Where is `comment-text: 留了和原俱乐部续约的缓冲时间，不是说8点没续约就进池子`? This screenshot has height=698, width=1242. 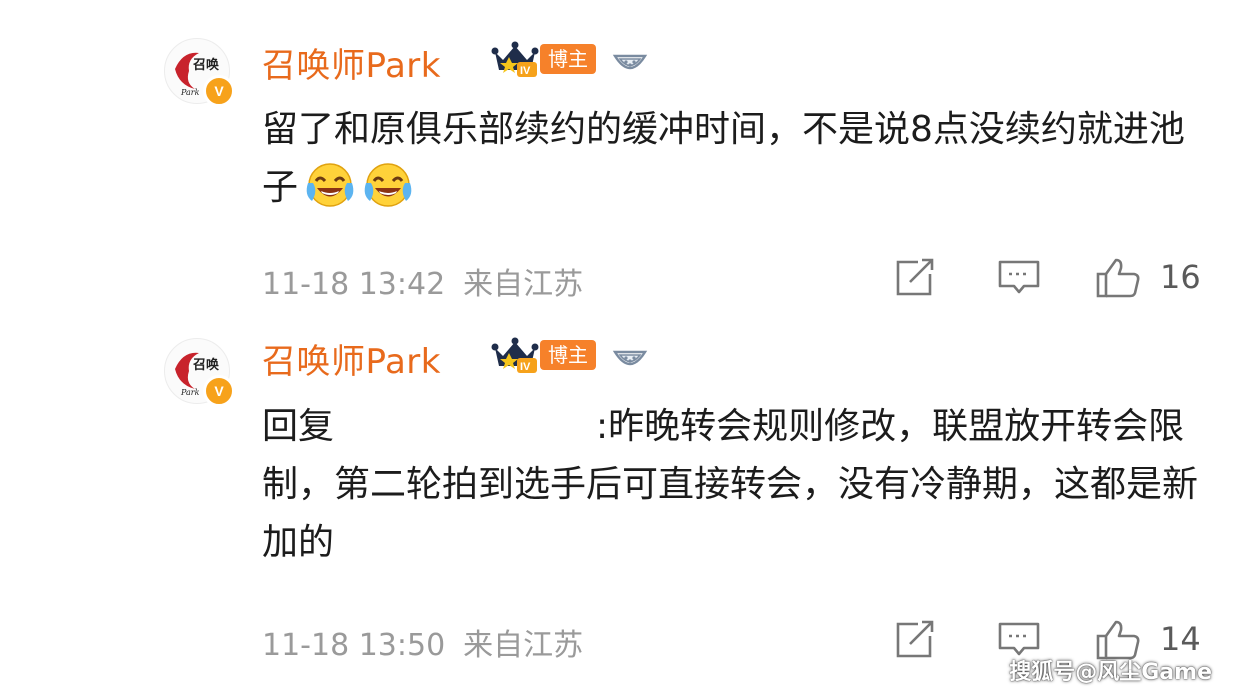 comment-text: 留了和原俱乐部续约的缓冲时间，不是说8点没续约就进池子 is located at coordinates (732, 164).